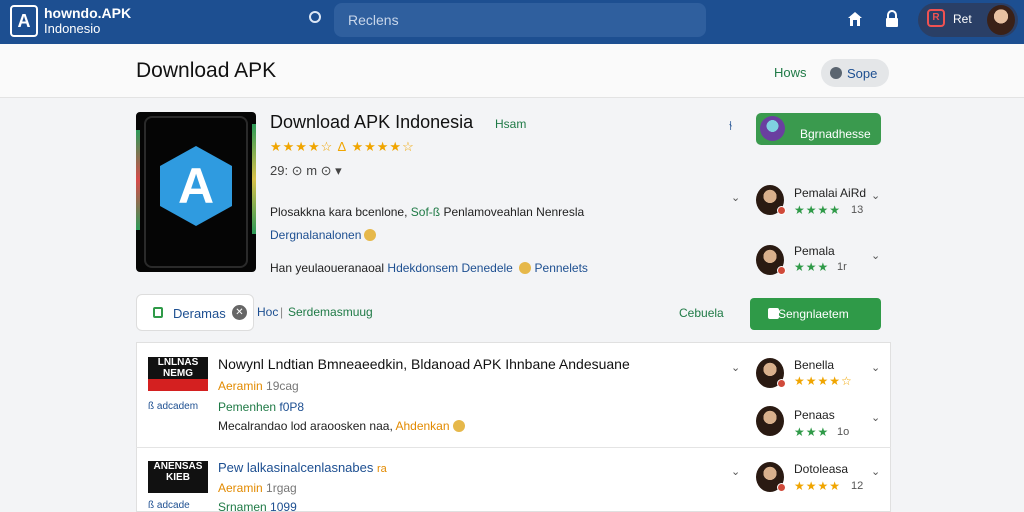 The image size is (1024, 512). What do you see at coordinates (514, 212) in the screenshot?
I see `desc1-end: Penlamoveahlan Nenresla` at bounding box center [514, 212].